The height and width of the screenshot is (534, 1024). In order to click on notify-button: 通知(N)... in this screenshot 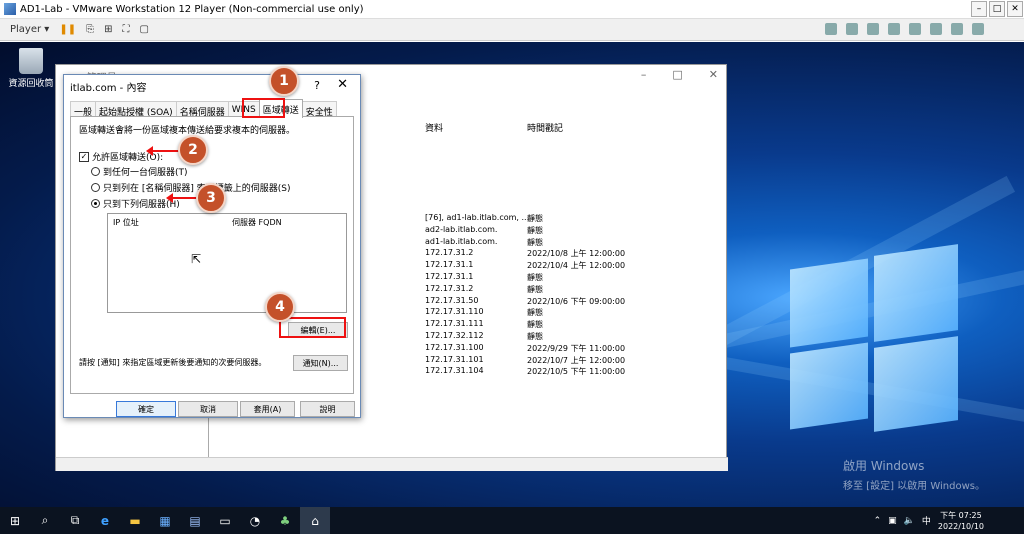, I will do `click(320, 363)`.